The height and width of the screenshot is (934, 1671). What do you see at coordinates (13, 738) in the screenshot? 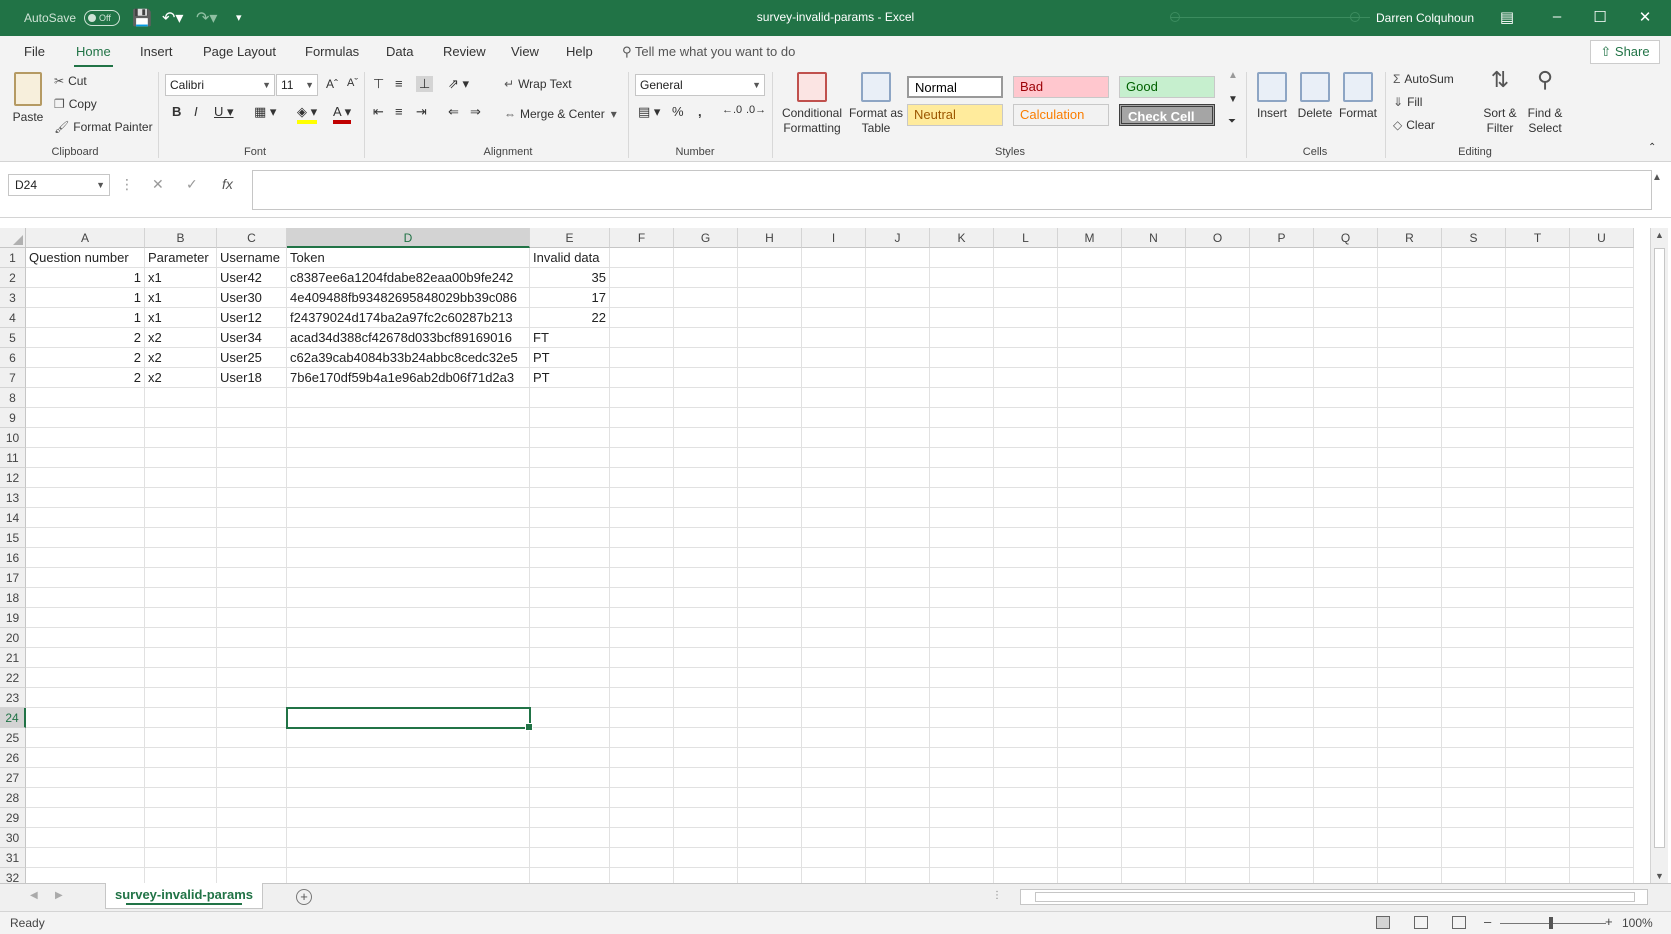
I see `row-header: 25` at bounding box center [13, 738].